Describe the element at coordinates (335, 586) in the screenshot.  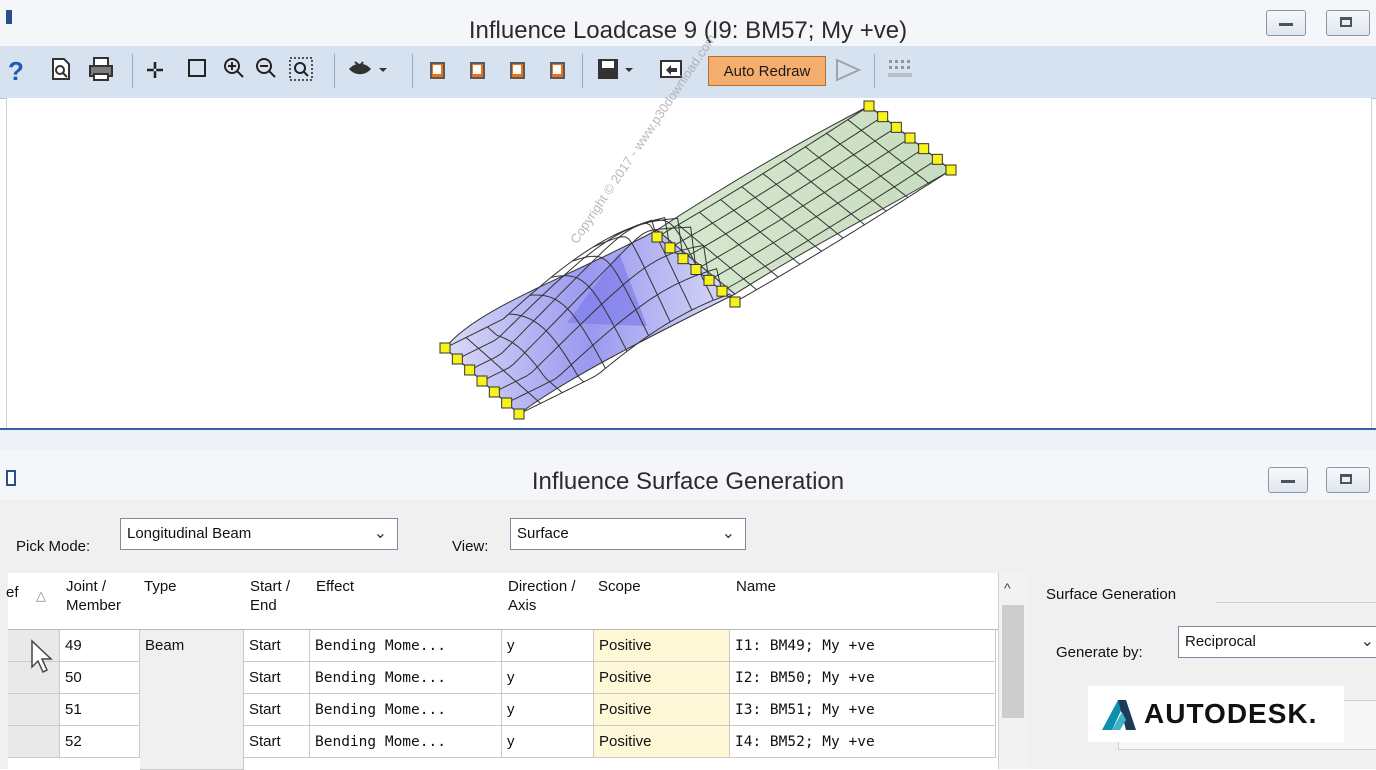
I see `column-header: Effect` at that location.